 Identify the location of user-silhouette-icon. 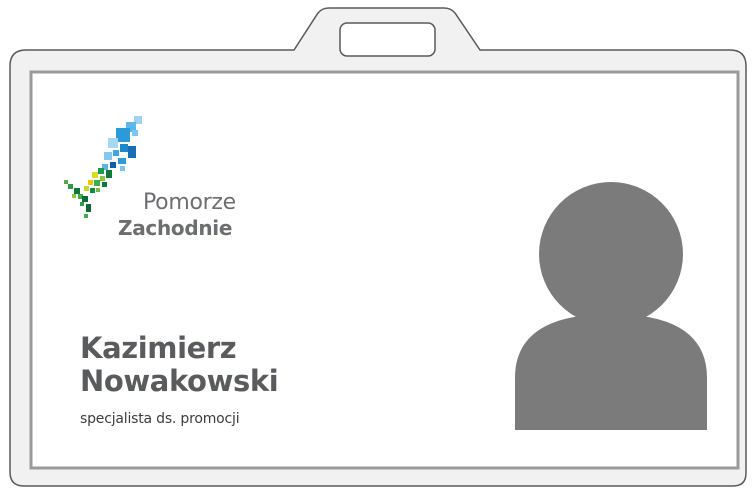
(611, 306).